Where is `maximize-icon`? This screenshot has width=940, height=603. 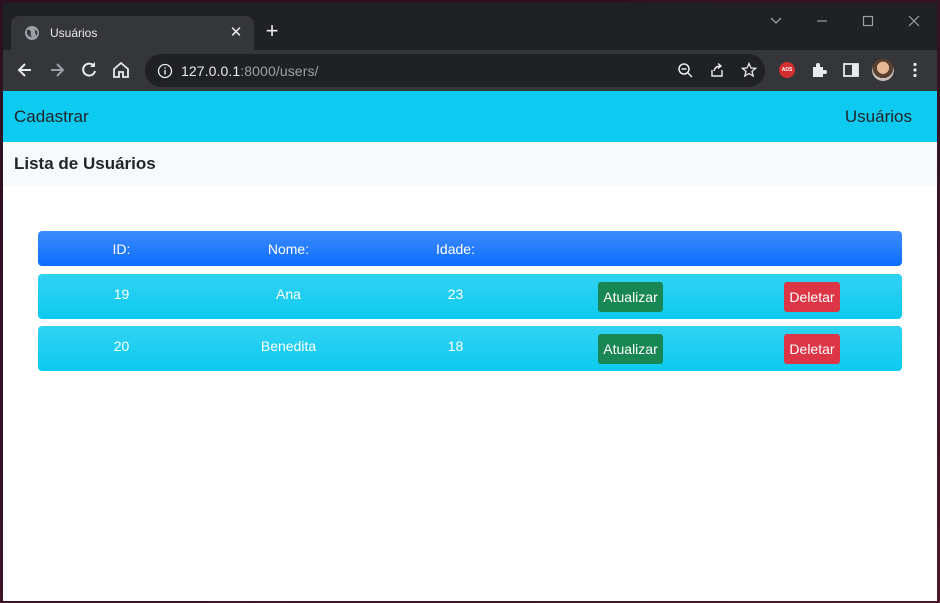 maximize-icon is located at coordinates (868, 21).